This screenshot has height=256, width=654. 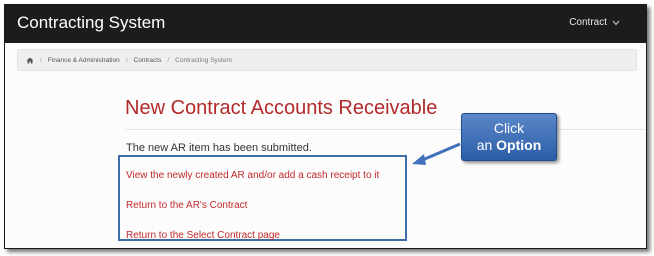 What do you see at coordinates (281, 108) in the screenshot?
I see `page-title: New Contract Accounts Receivable` at bounding box center [281, 108].